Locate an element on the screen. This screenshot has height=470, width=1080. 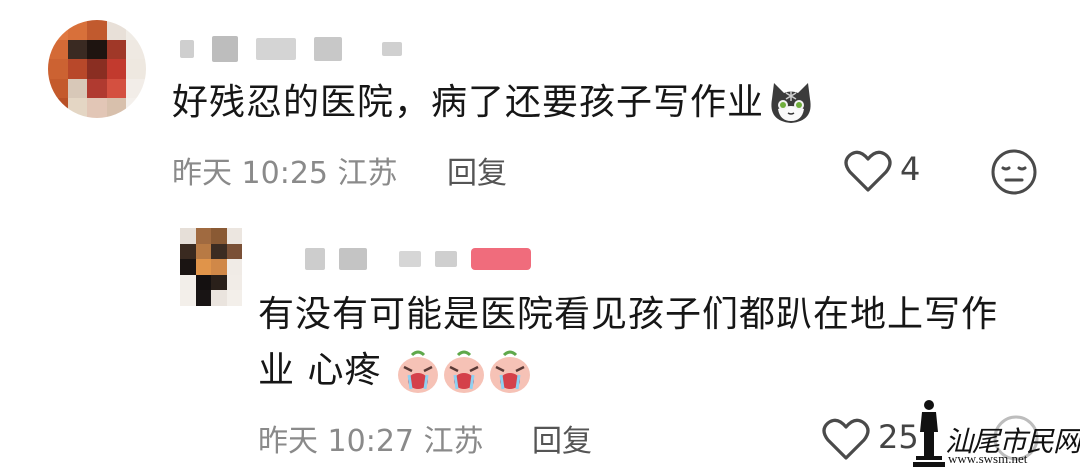
reply-reply-button: 回复 is located at coordinates (562, 438).